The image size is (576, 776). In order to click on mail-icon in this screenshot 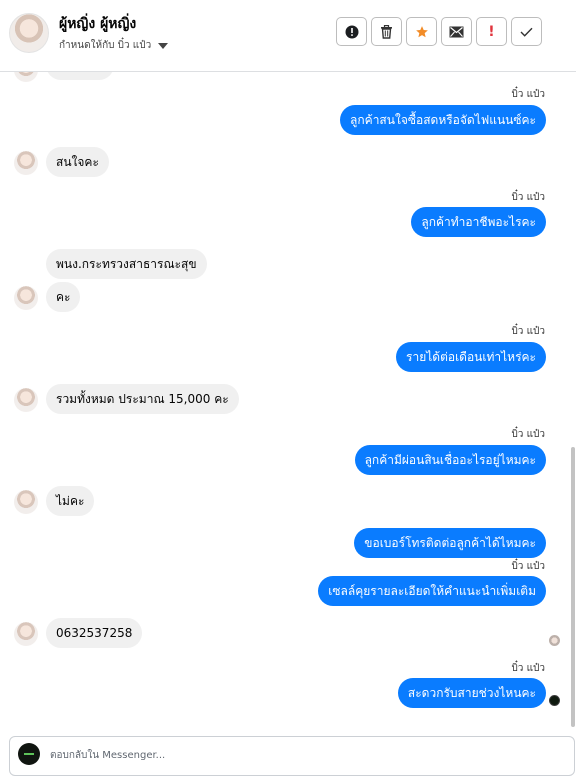, I will do `click(456, 31)`.